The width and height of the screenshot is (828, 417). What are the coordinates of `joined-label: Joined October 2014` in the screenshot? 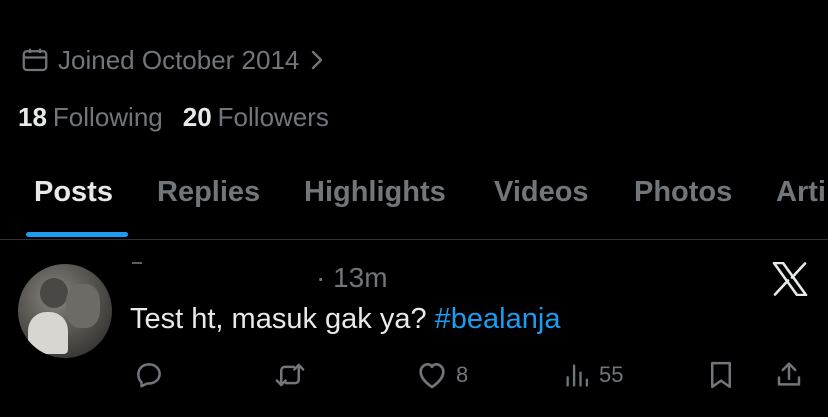 It's located at (179, 59).